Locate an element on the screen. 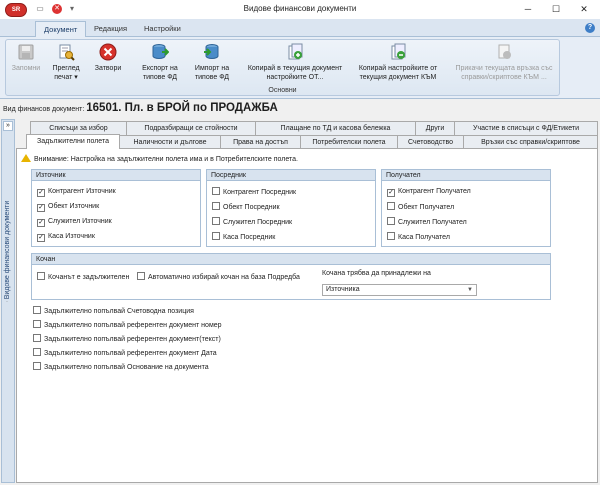  document-type-caption: Вид финансов документ: is located at coordinates (44, 109).